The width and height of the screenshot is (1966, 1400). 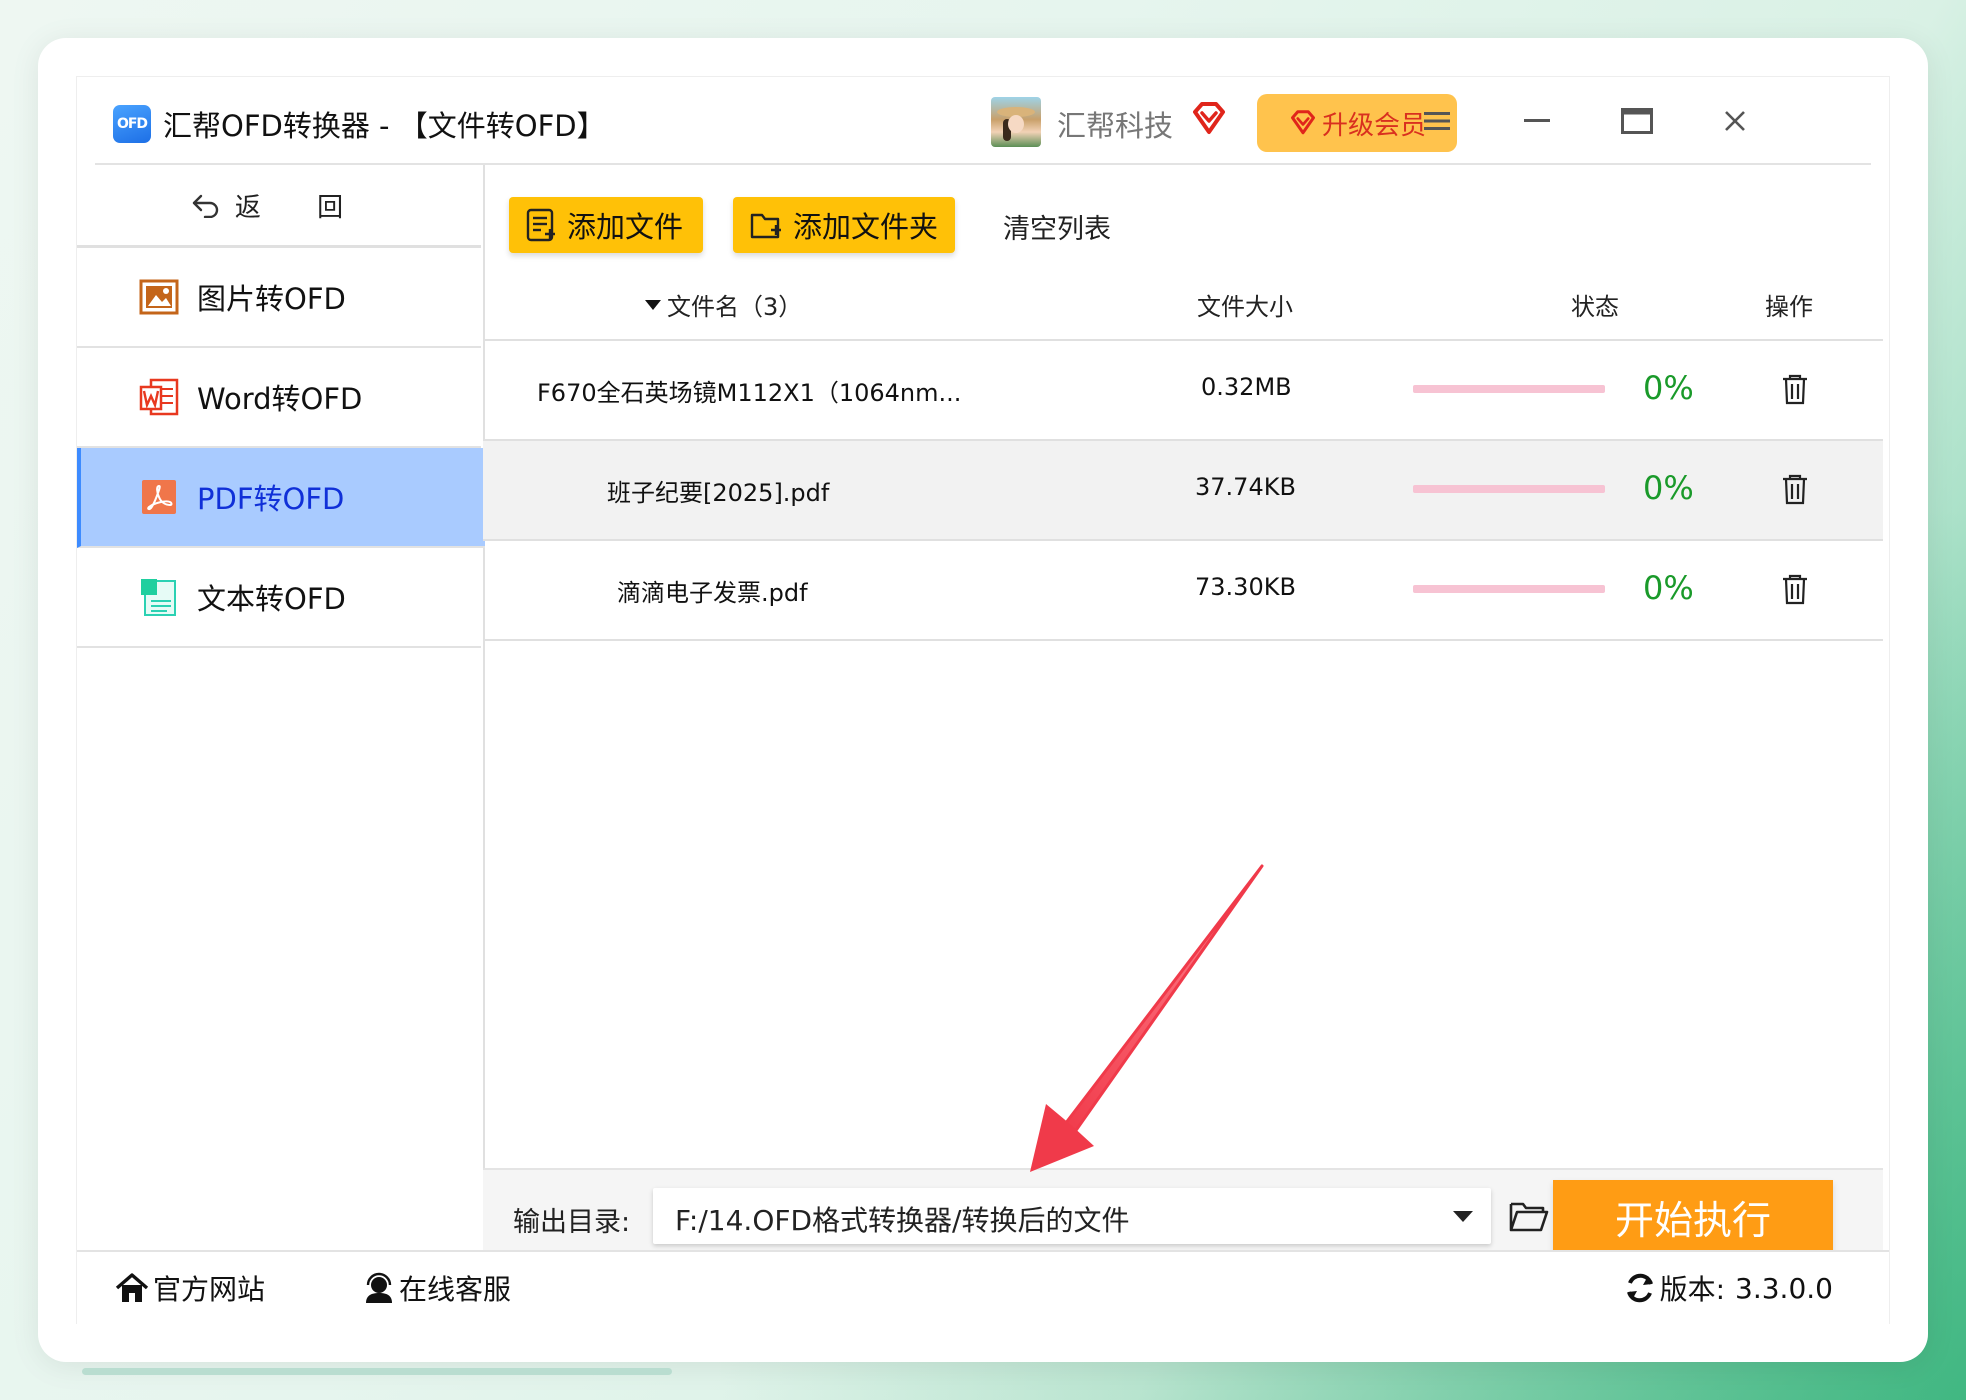 What do you see at coordinates (1245, 587) in the screenshot?
I see `file-size: 73.30KB` at bounding box center [1245, 587].